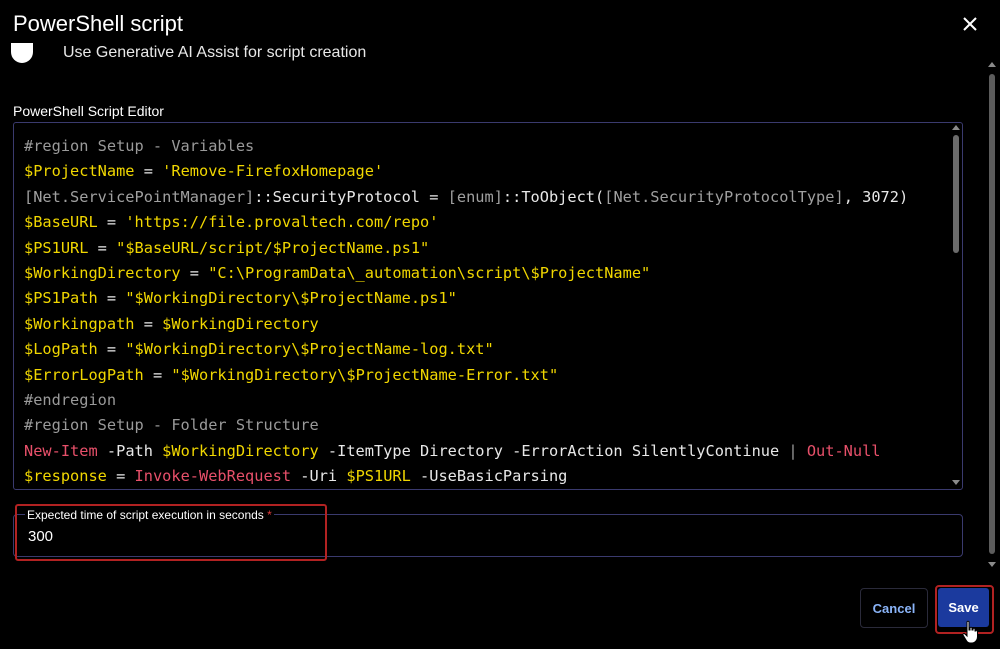  Describe the element at coordinates (98, 23) in the screenshot. I see `dialog-title: PowerShell script` at that location.